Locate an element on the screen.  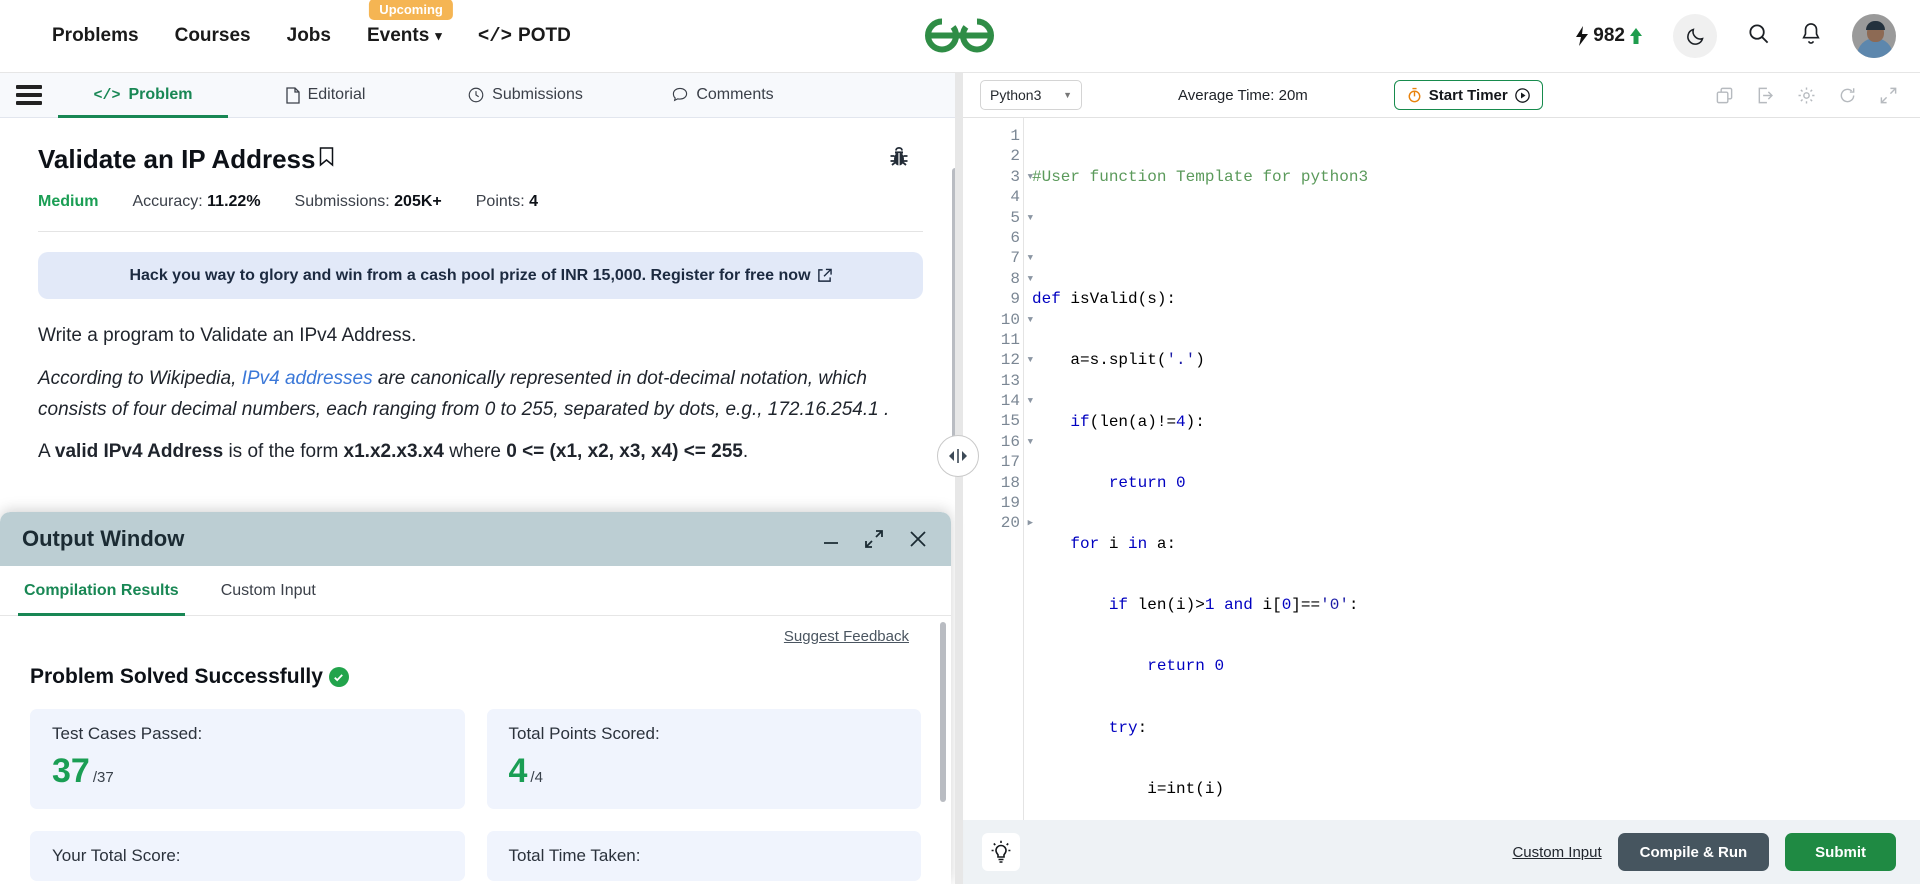
code-line: i=int(i) is located at coordinates (1128, 788).